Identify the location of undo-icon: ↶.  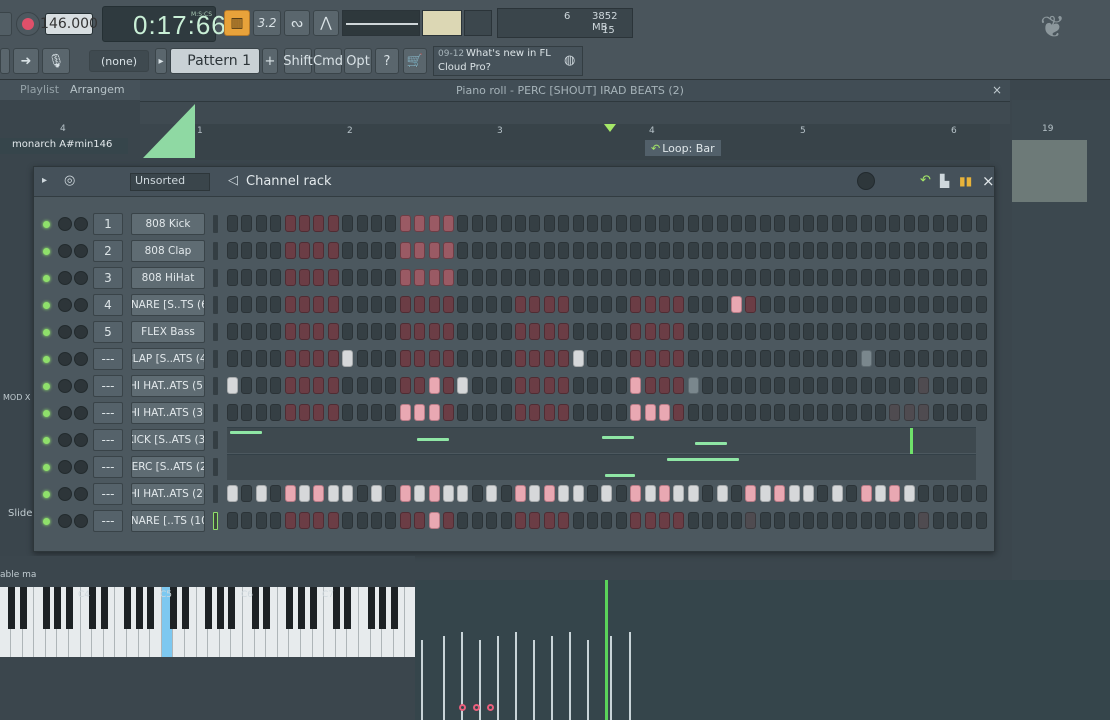
(925, 180).